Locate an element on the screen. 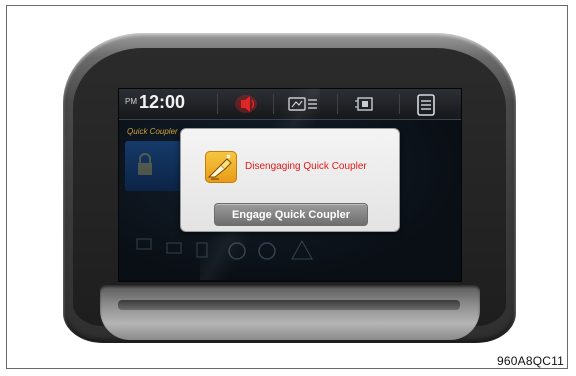  dialog-message: Disengaging Quick Coupler is located at coordinates (306, 166).